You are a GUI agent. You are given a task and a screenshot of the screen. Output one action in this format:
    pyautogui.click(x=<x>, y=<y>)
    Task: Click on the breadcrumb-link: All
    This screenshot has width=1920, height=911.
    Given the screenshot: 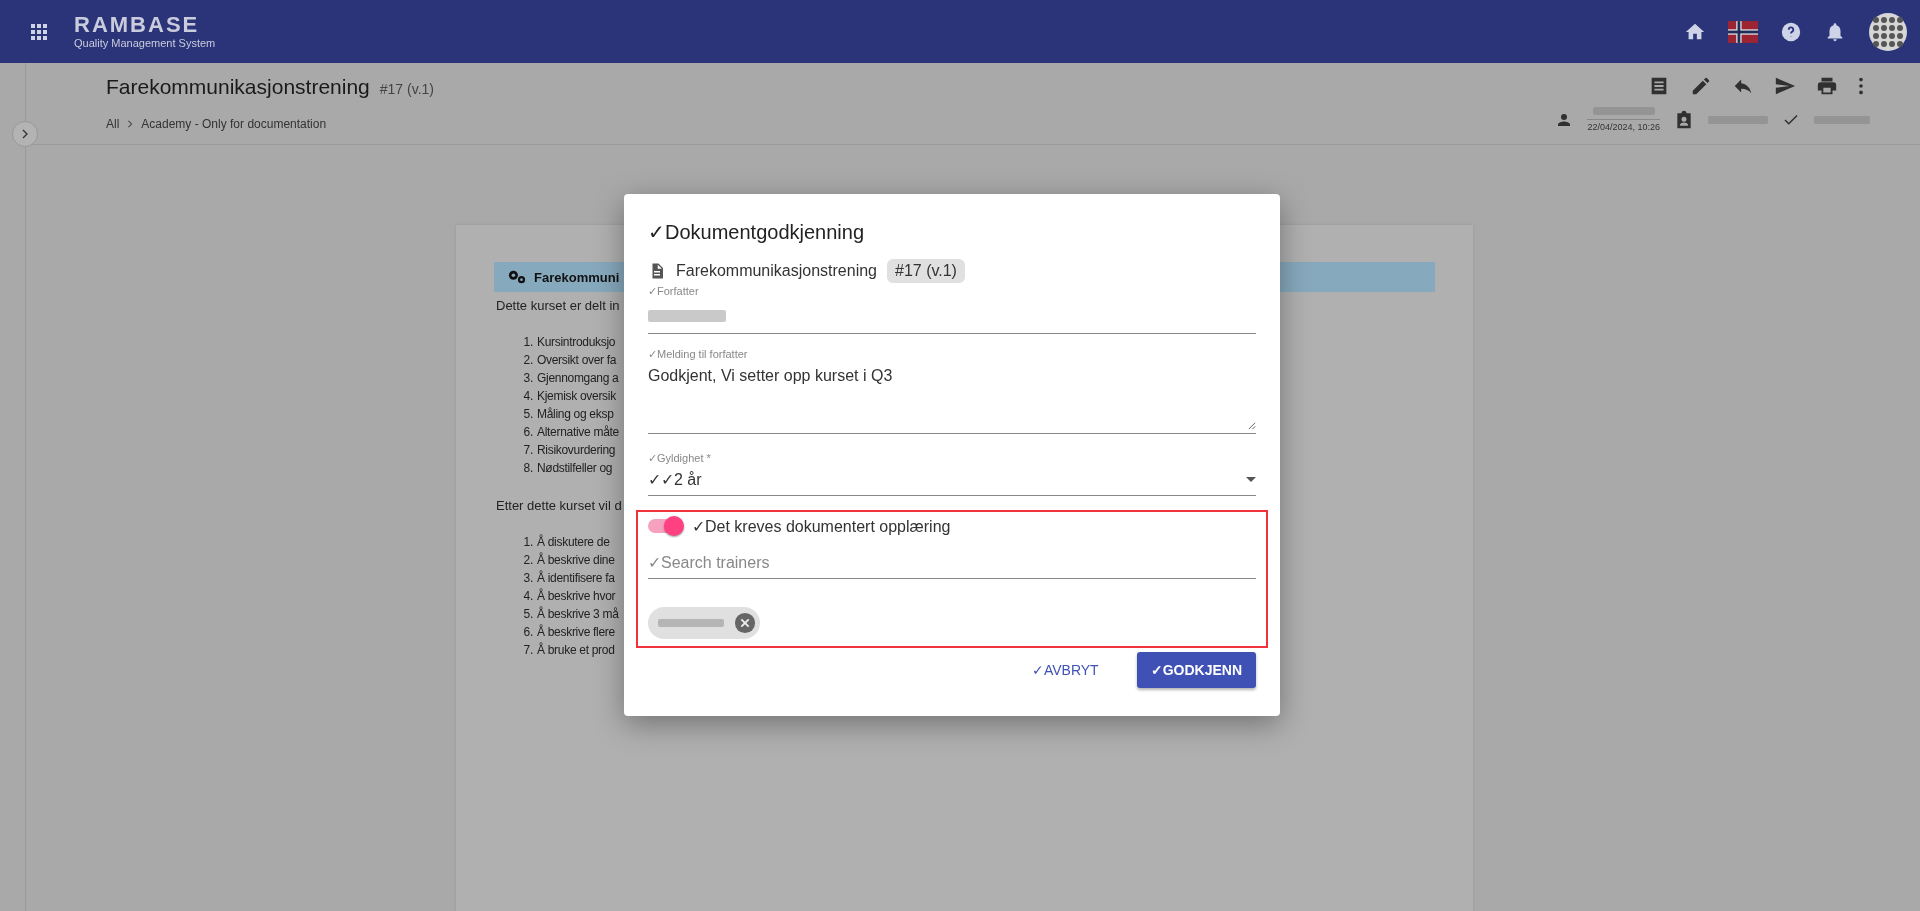 What is the action you would take?
    pyautogui.click(x=113, y=124)
    